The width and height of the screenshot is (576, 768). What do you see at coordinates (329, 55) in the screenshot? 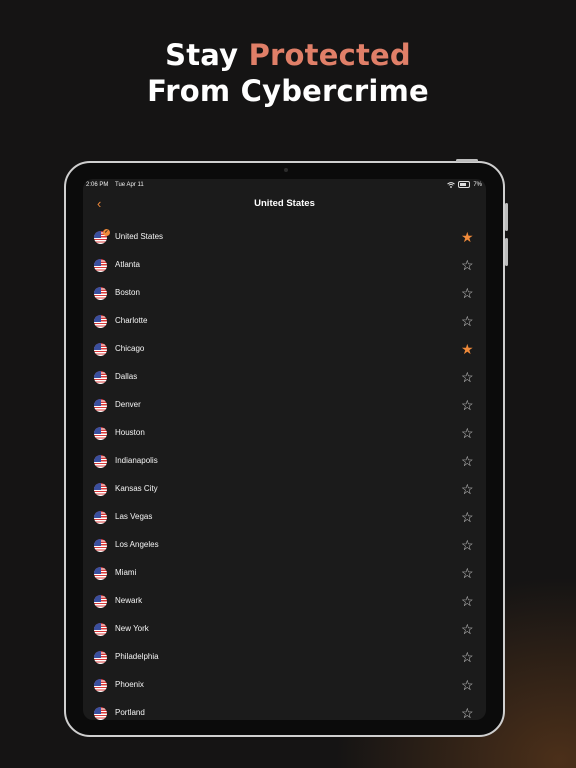
I see `headline-accent-text: Protected` at bounding box center [329, 55].